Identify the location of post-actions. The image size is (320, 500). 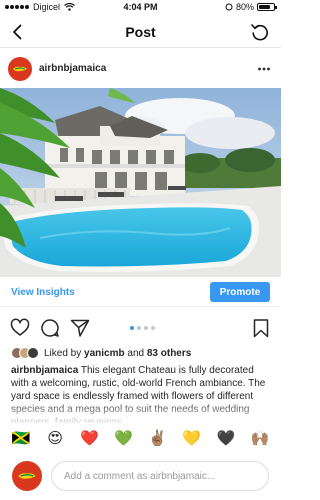
(140, 327).